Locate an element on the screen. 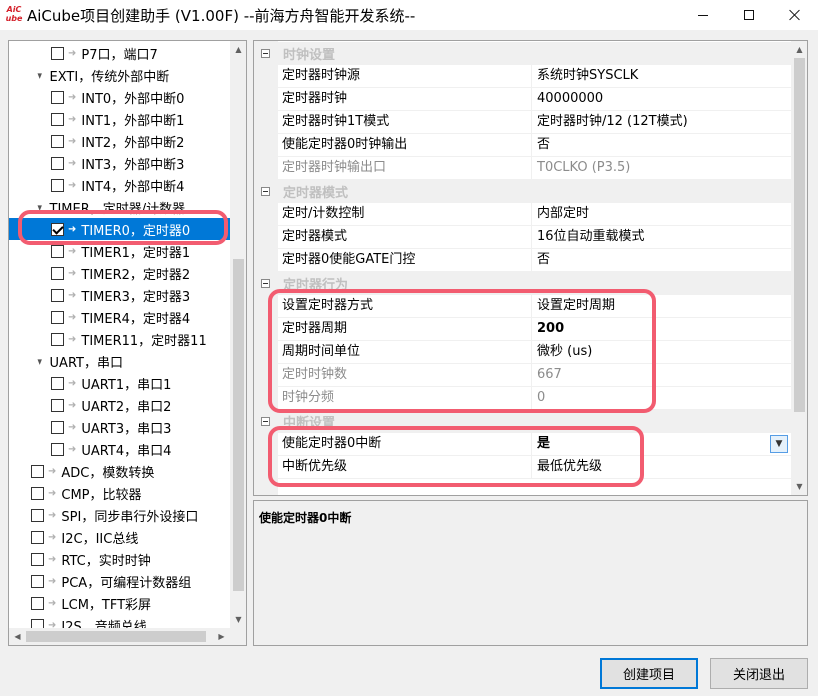 The height and width of the screenshot is (696, 818). tree-item: ➜UART4，串口4 is located at coordinates (119, 449).